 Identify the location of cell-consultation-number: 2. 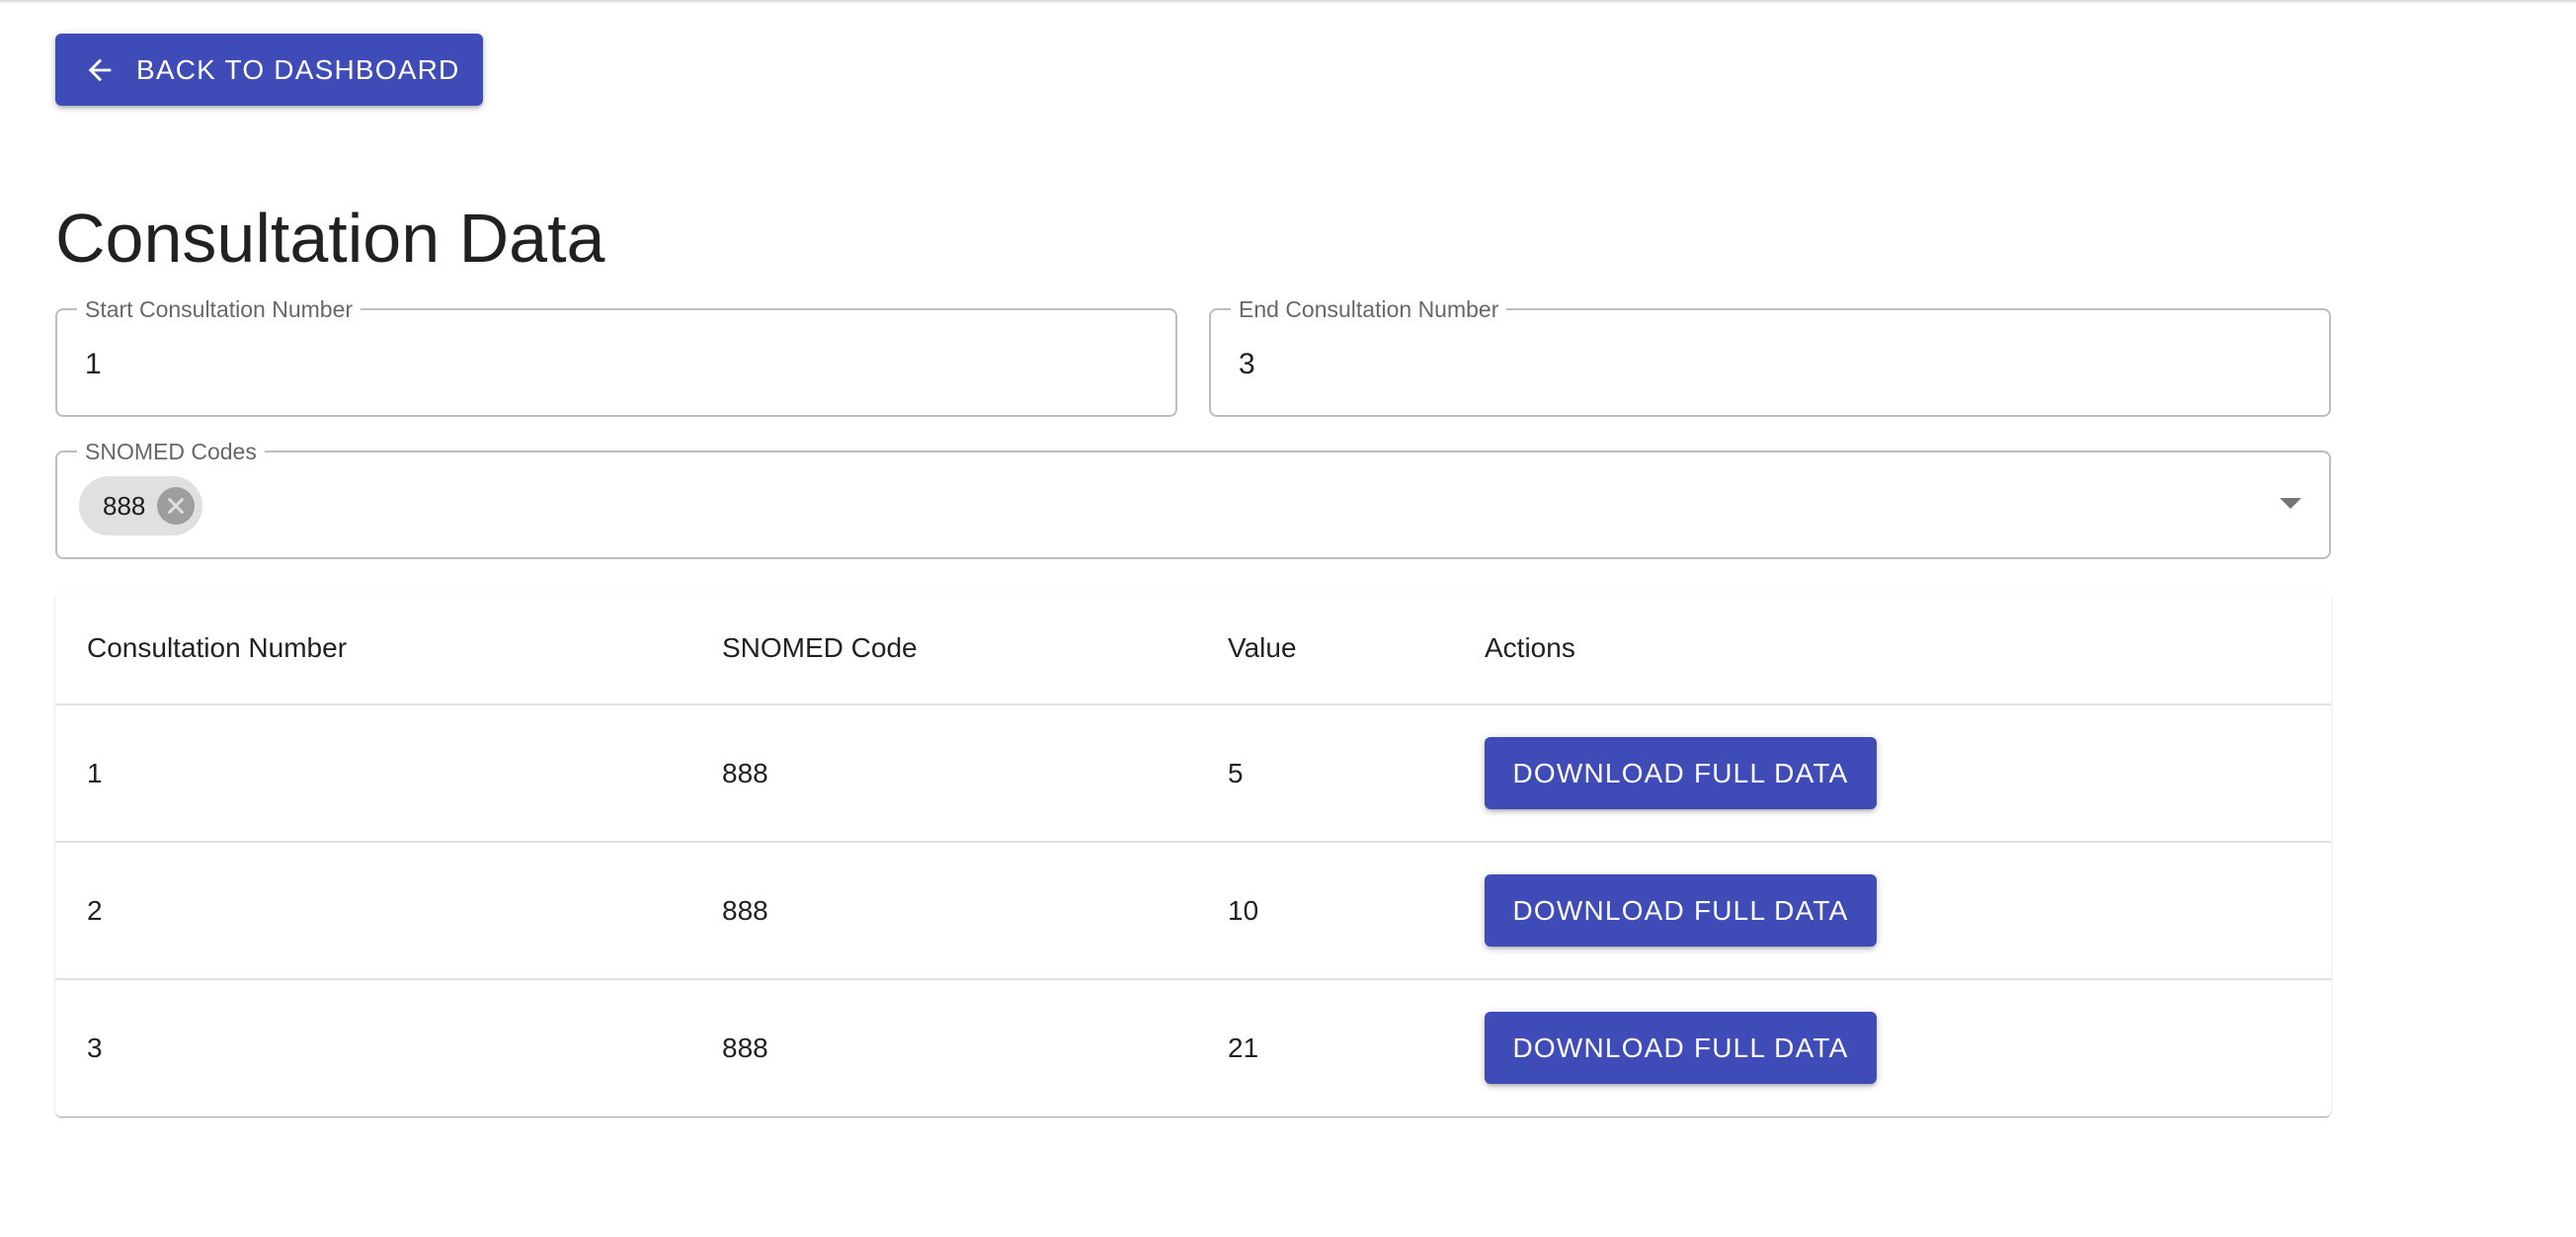
(372, 911).